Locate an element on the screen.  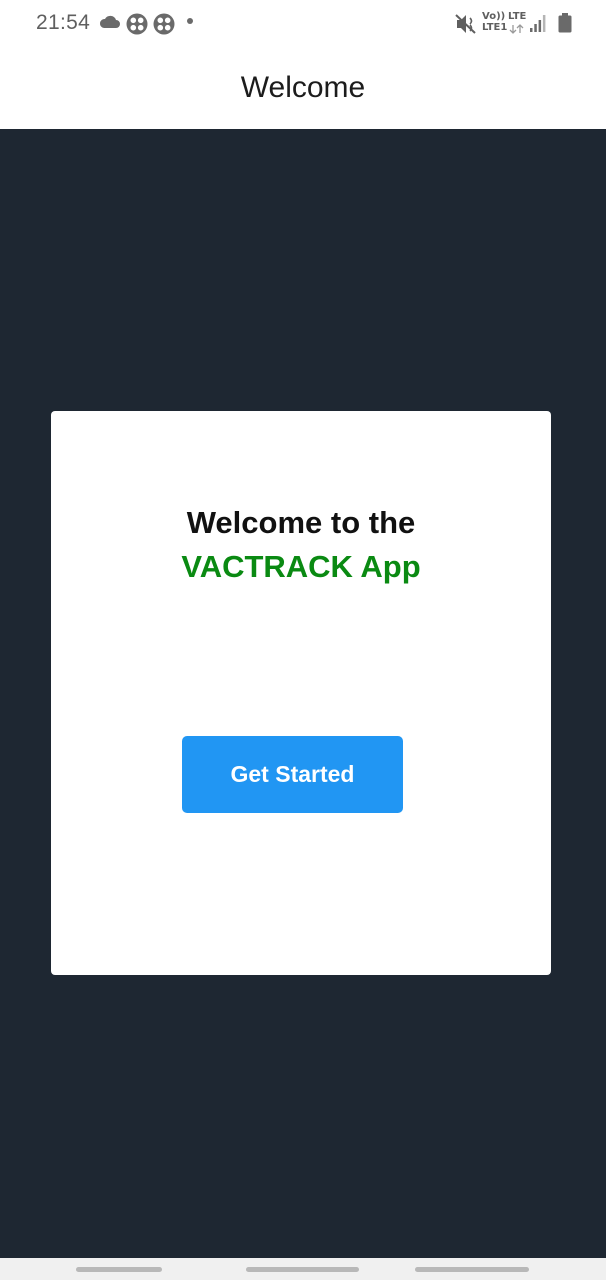
lte-label: LTE is located at coordinates (517, 16).